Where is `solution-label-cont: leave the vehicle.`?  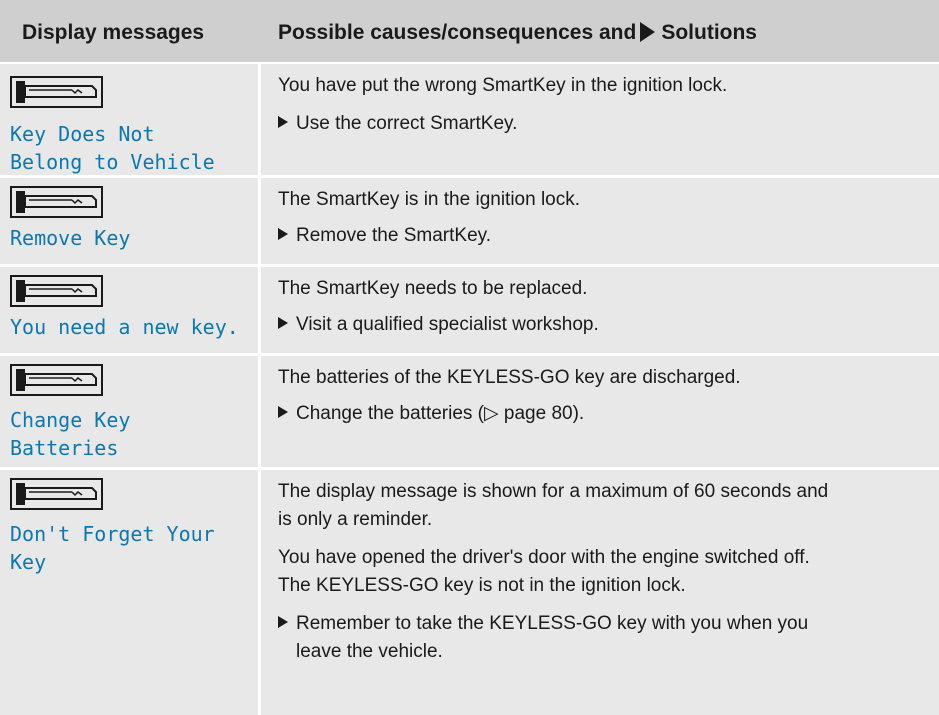
solution-label-cont: leave the vehicle. is located at coordinates (369, 651).